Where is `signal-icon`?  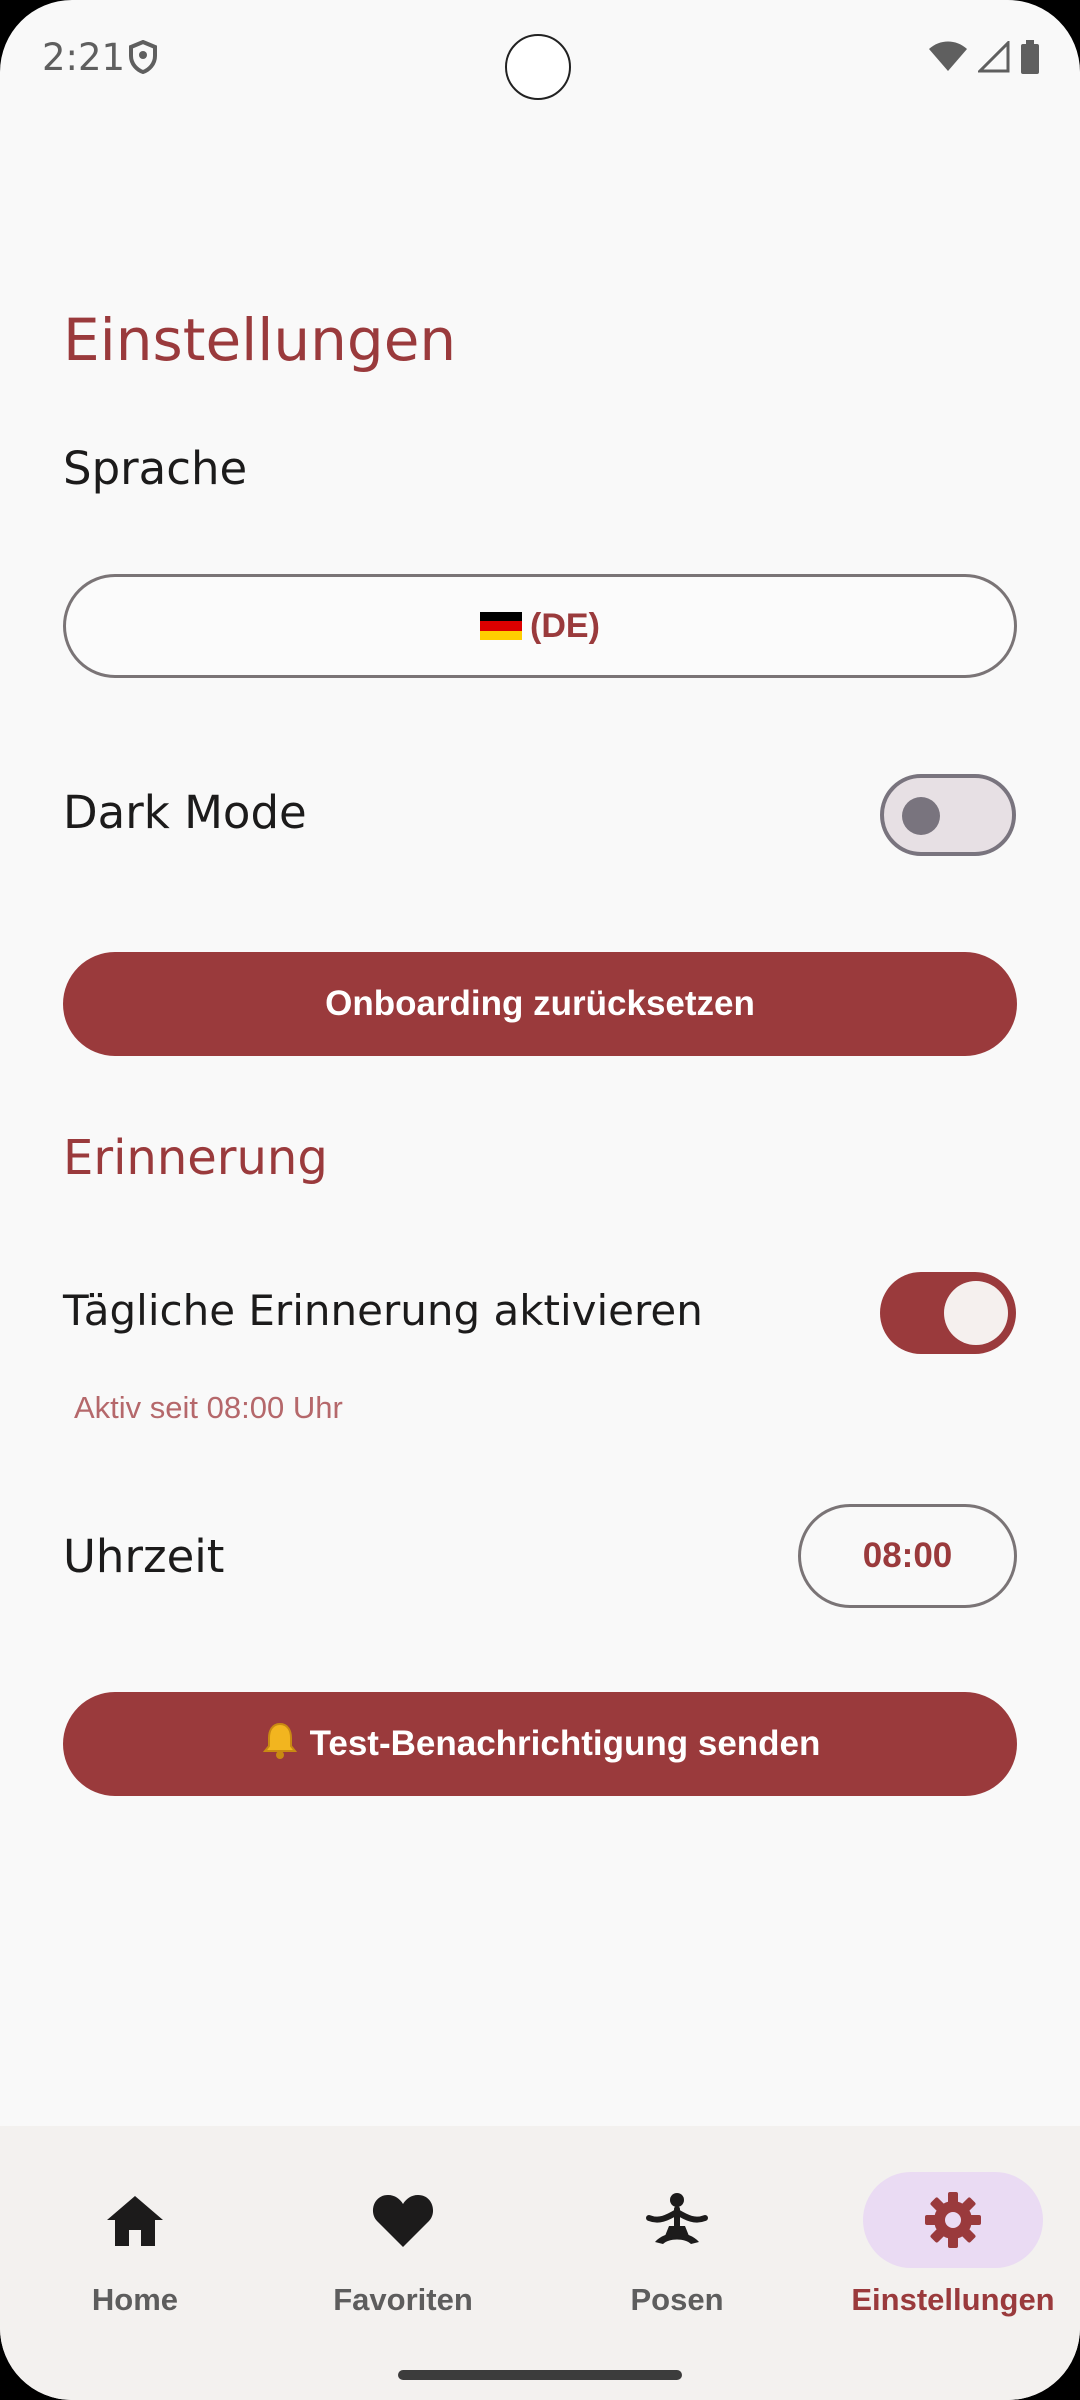 signal-icon is located at coordinates (994, 57).